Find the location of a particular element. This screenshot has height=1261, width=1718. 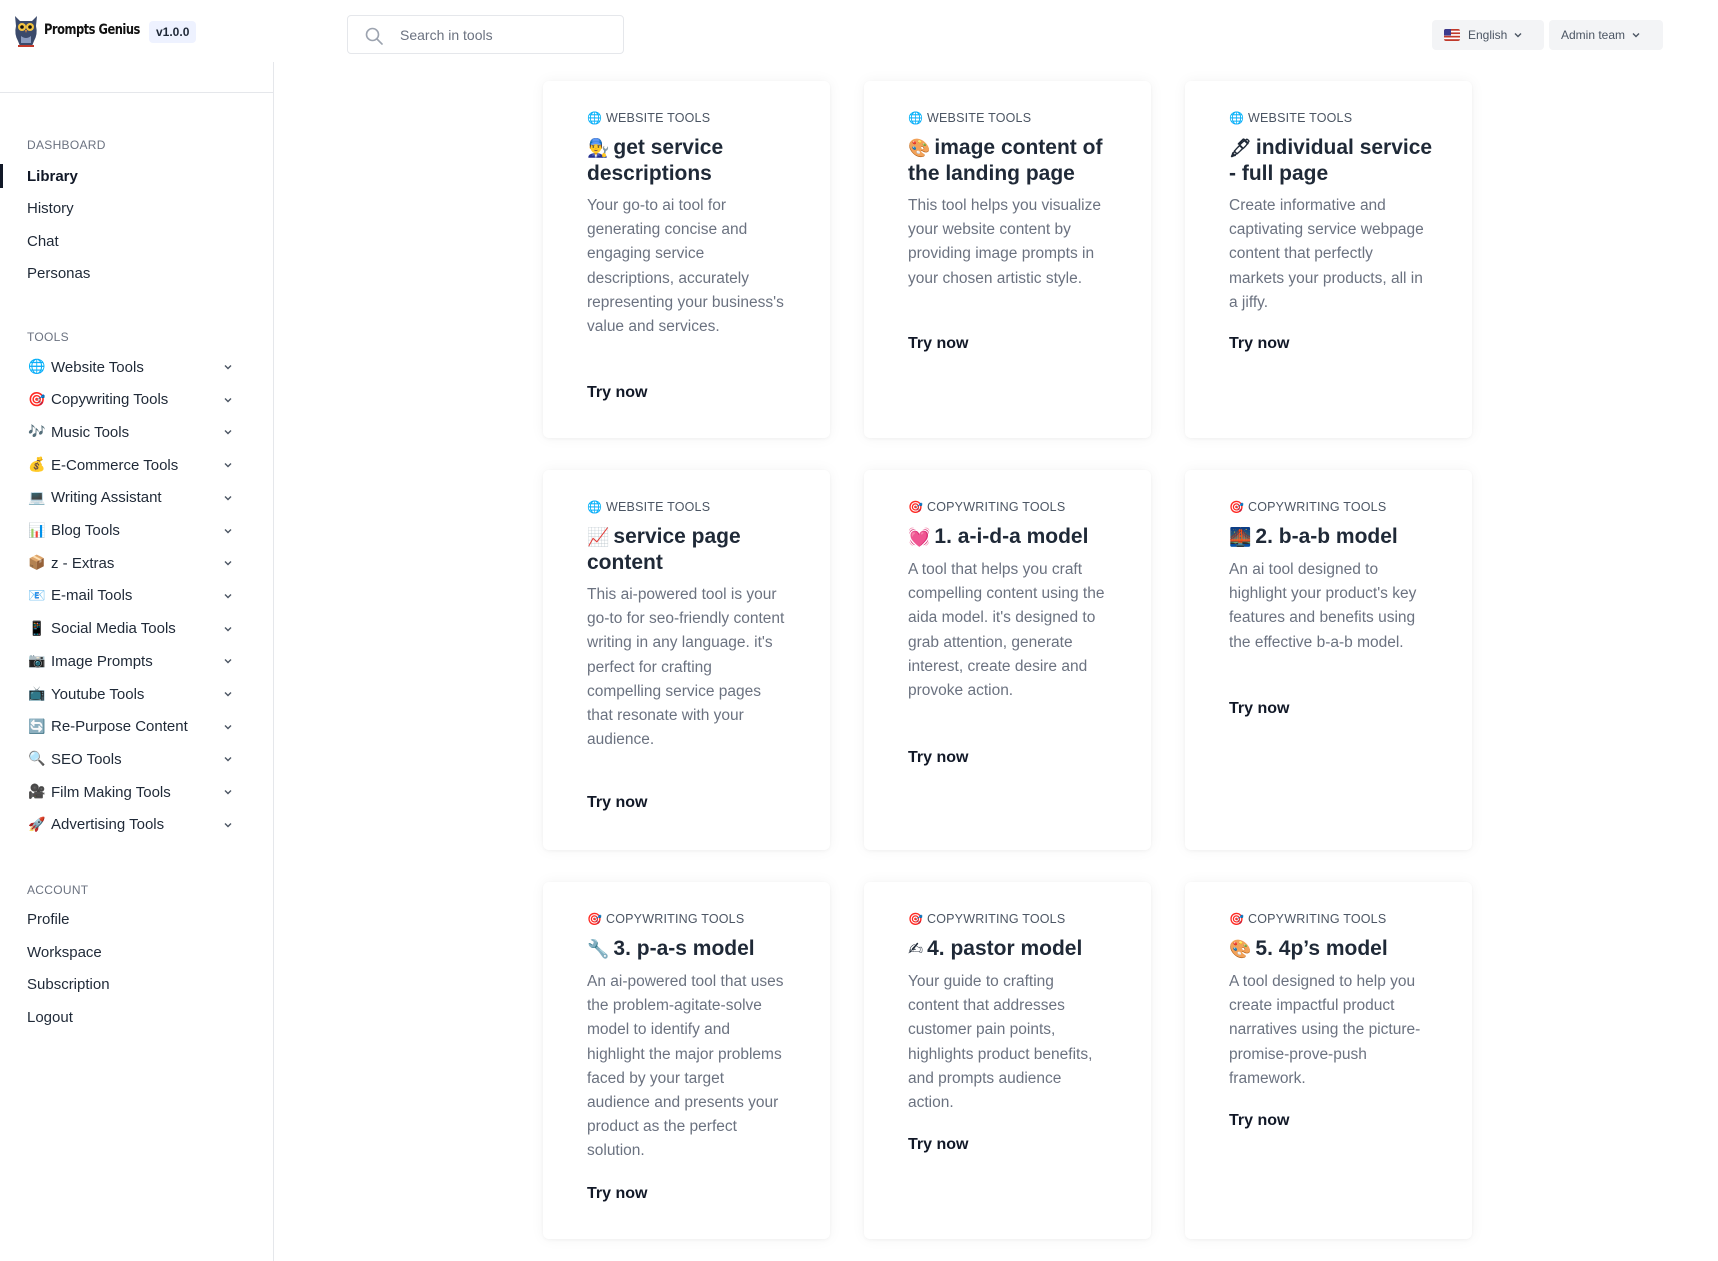

sidebar-tool-12: 🔍 SEO Tools is located at coordinates (134, 759).